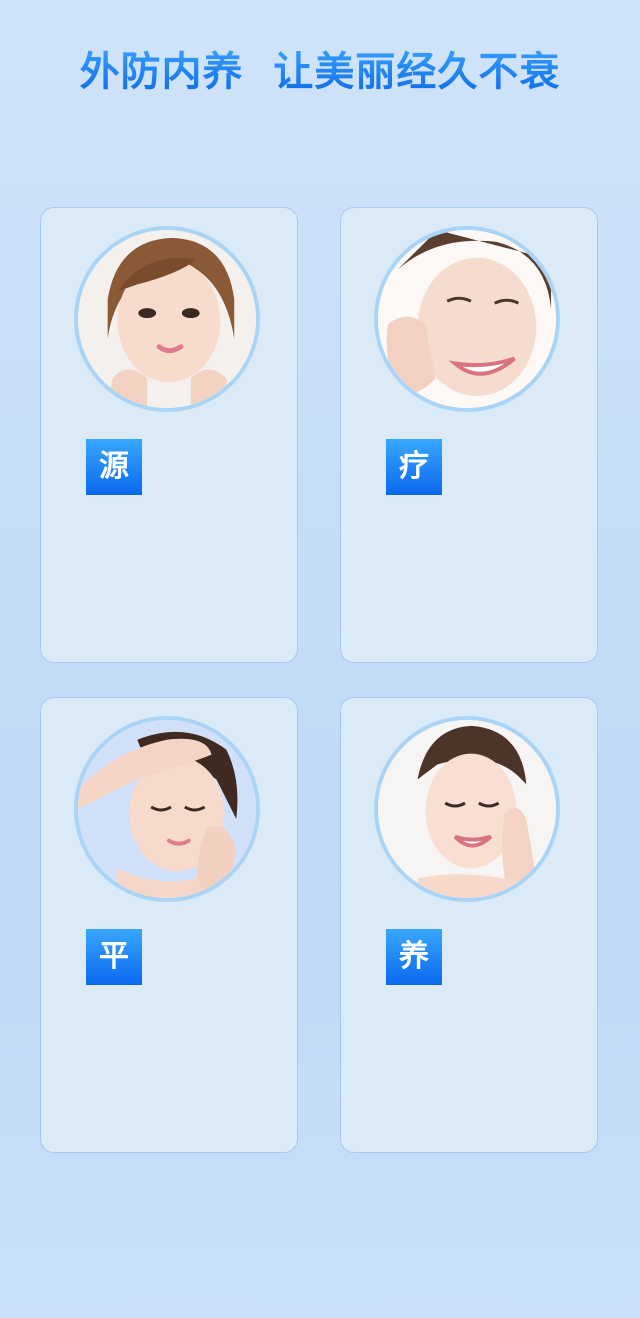 This screenshot has height=1318, width=640. Describe the element at coordinates (114, 467) in the screenshot. I see `tag-label: 源` at that location.